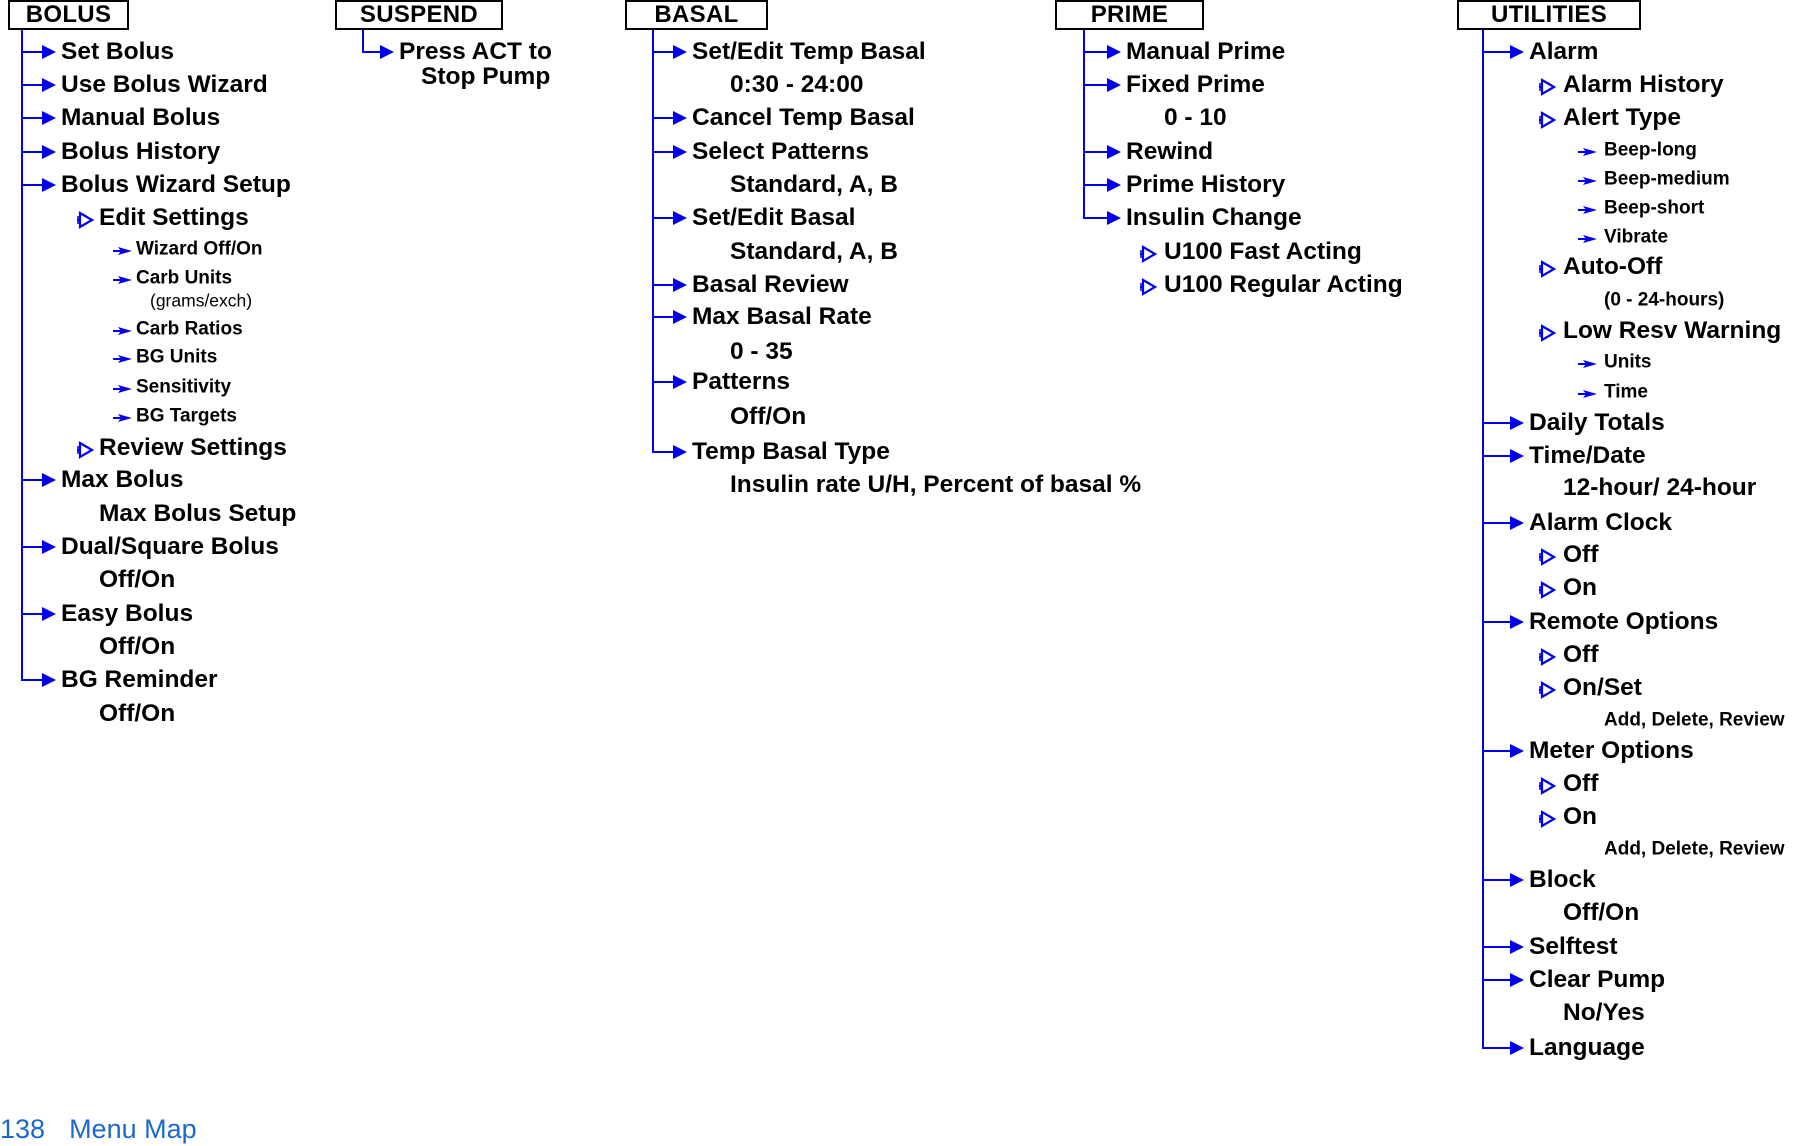 The width and height of the screenshot is (1802, 1146). What do you see at coordinates (1636, 237) in the screenshot?
I see `setting-item-vibrate: Vibrate` at bounding box center [1636, 237].